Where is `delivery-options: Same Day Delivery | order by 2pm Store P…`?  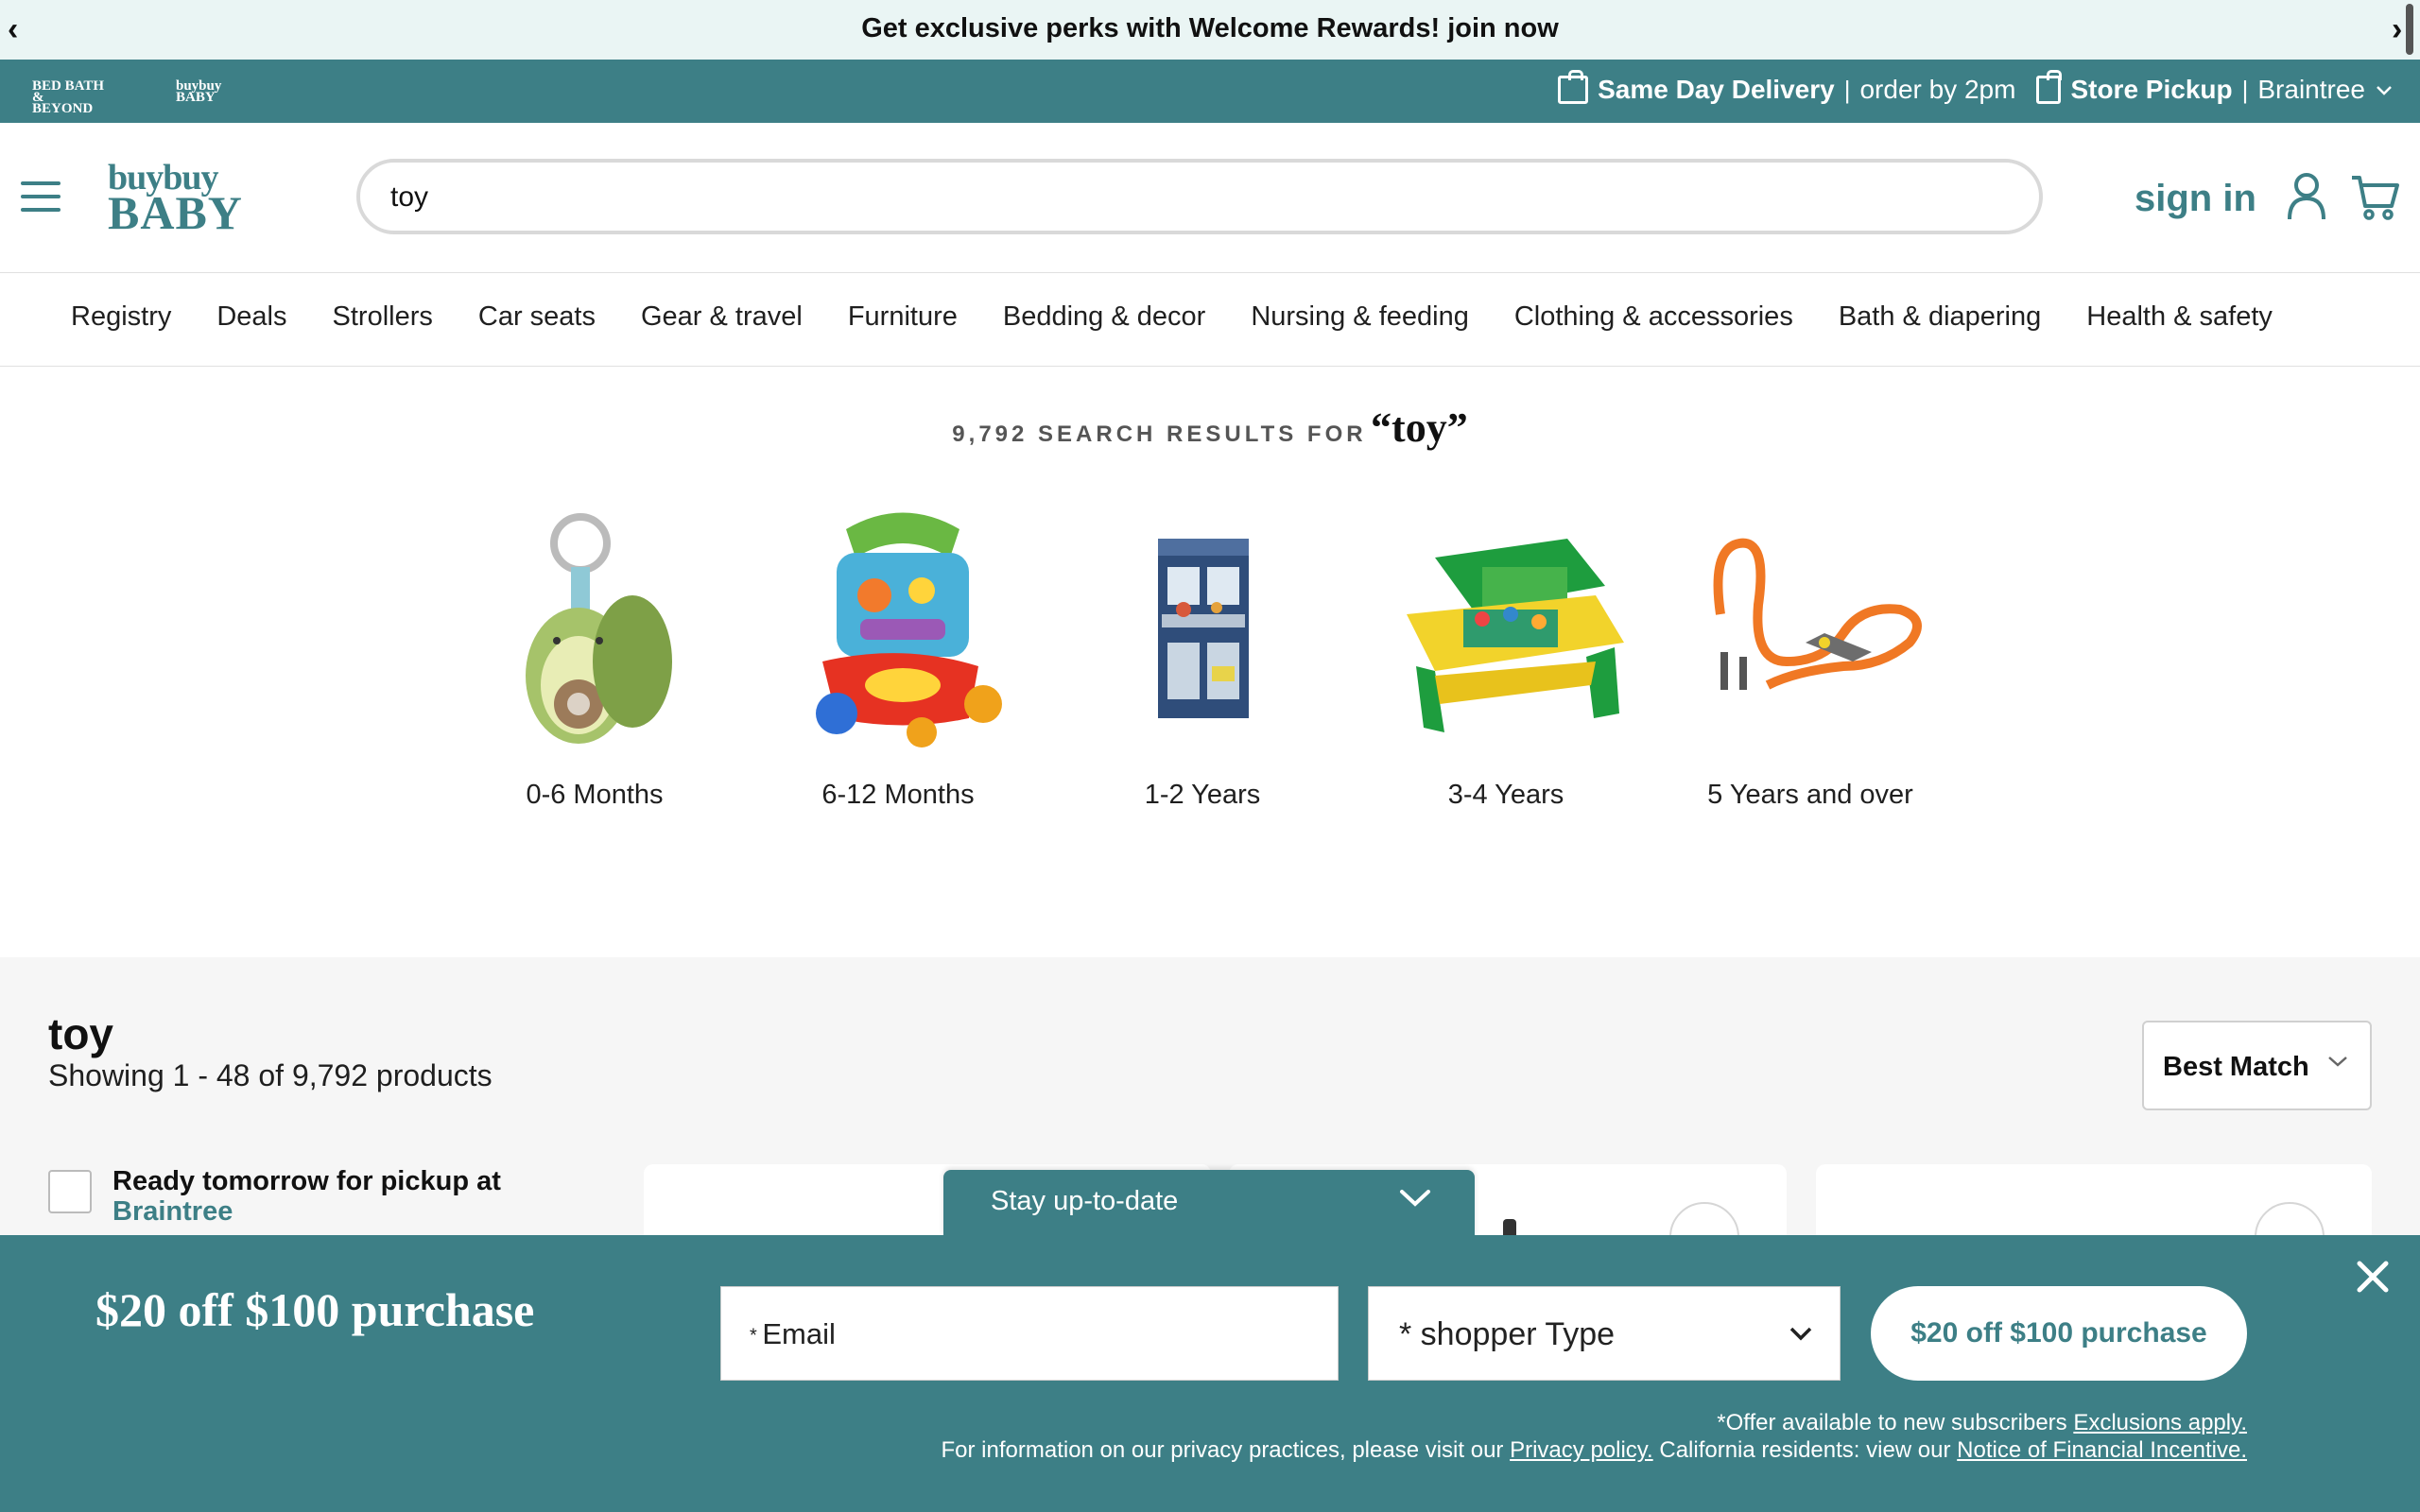
delivery-options: Same Day Delivery | order by 2pm Store P… is located at coordinates (1976, 87).